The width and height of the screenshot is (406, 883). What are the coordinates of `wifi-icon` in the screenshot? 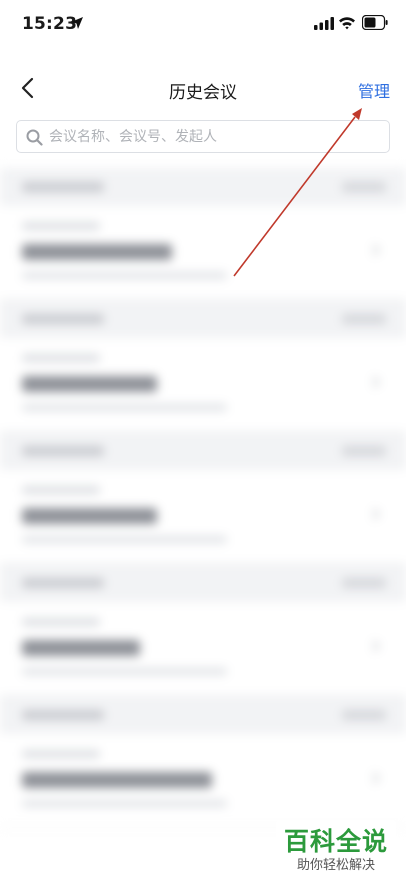 It's located at (347, 23).